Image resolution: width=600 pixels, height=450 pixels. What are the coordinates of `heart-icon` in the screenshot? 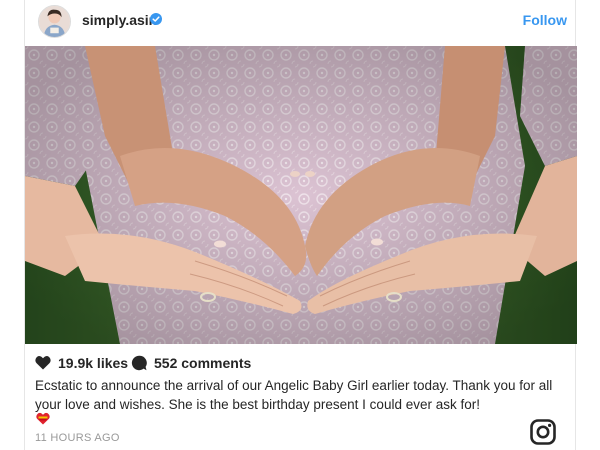 It's located at (43, 362).